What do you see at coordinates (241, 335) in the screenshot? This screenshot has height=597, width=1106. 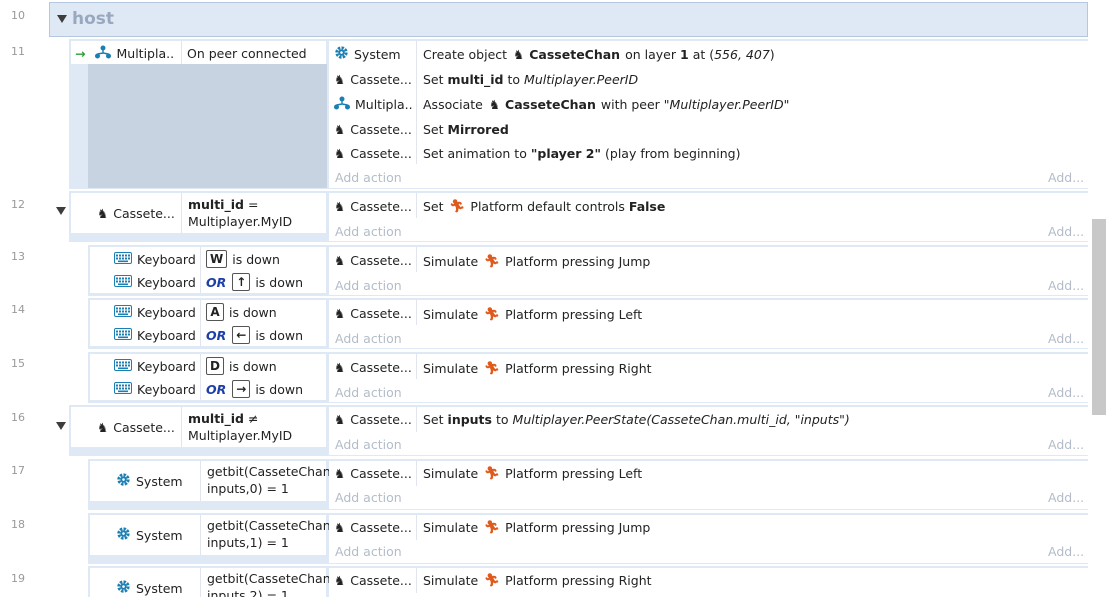 I see `key-cap: ←` at bounding box center [241, 335].